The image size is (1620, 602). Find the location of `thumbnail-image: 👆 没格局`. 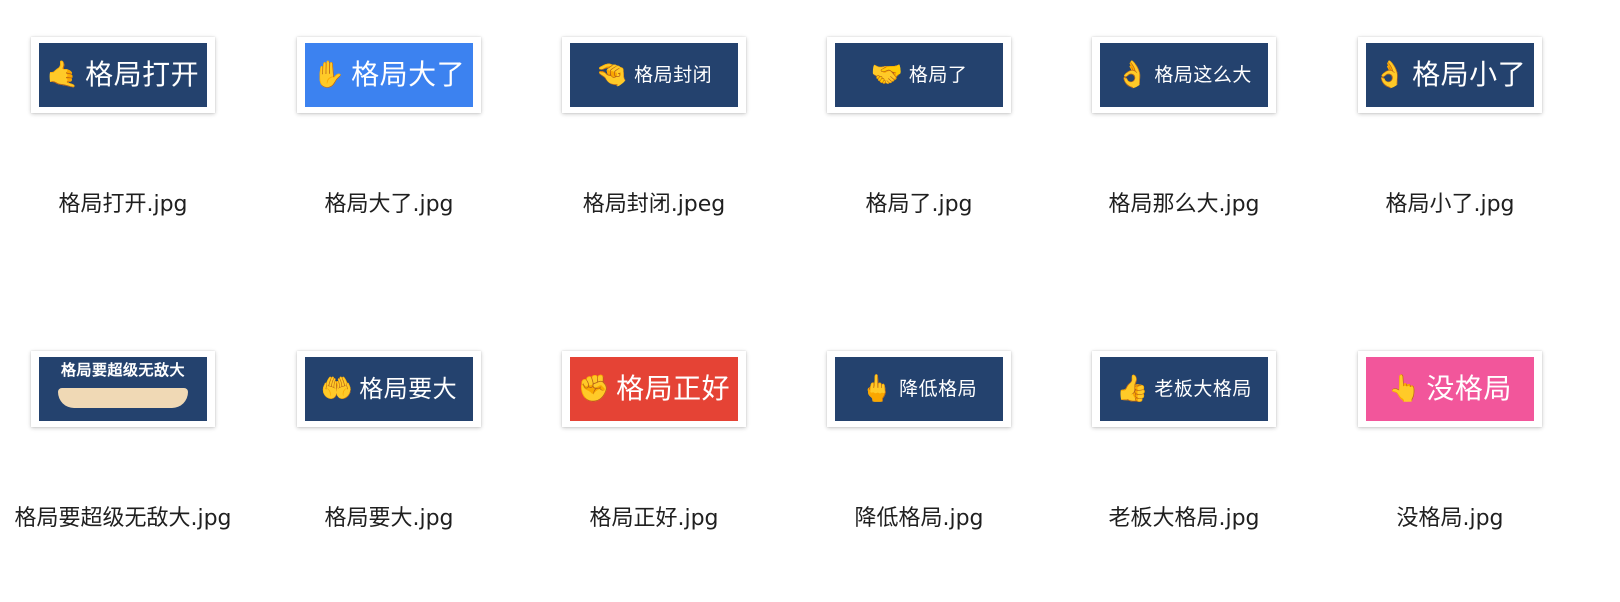

thumbnail-image: 👆 没格局 is located at coordinates (1450, 389).